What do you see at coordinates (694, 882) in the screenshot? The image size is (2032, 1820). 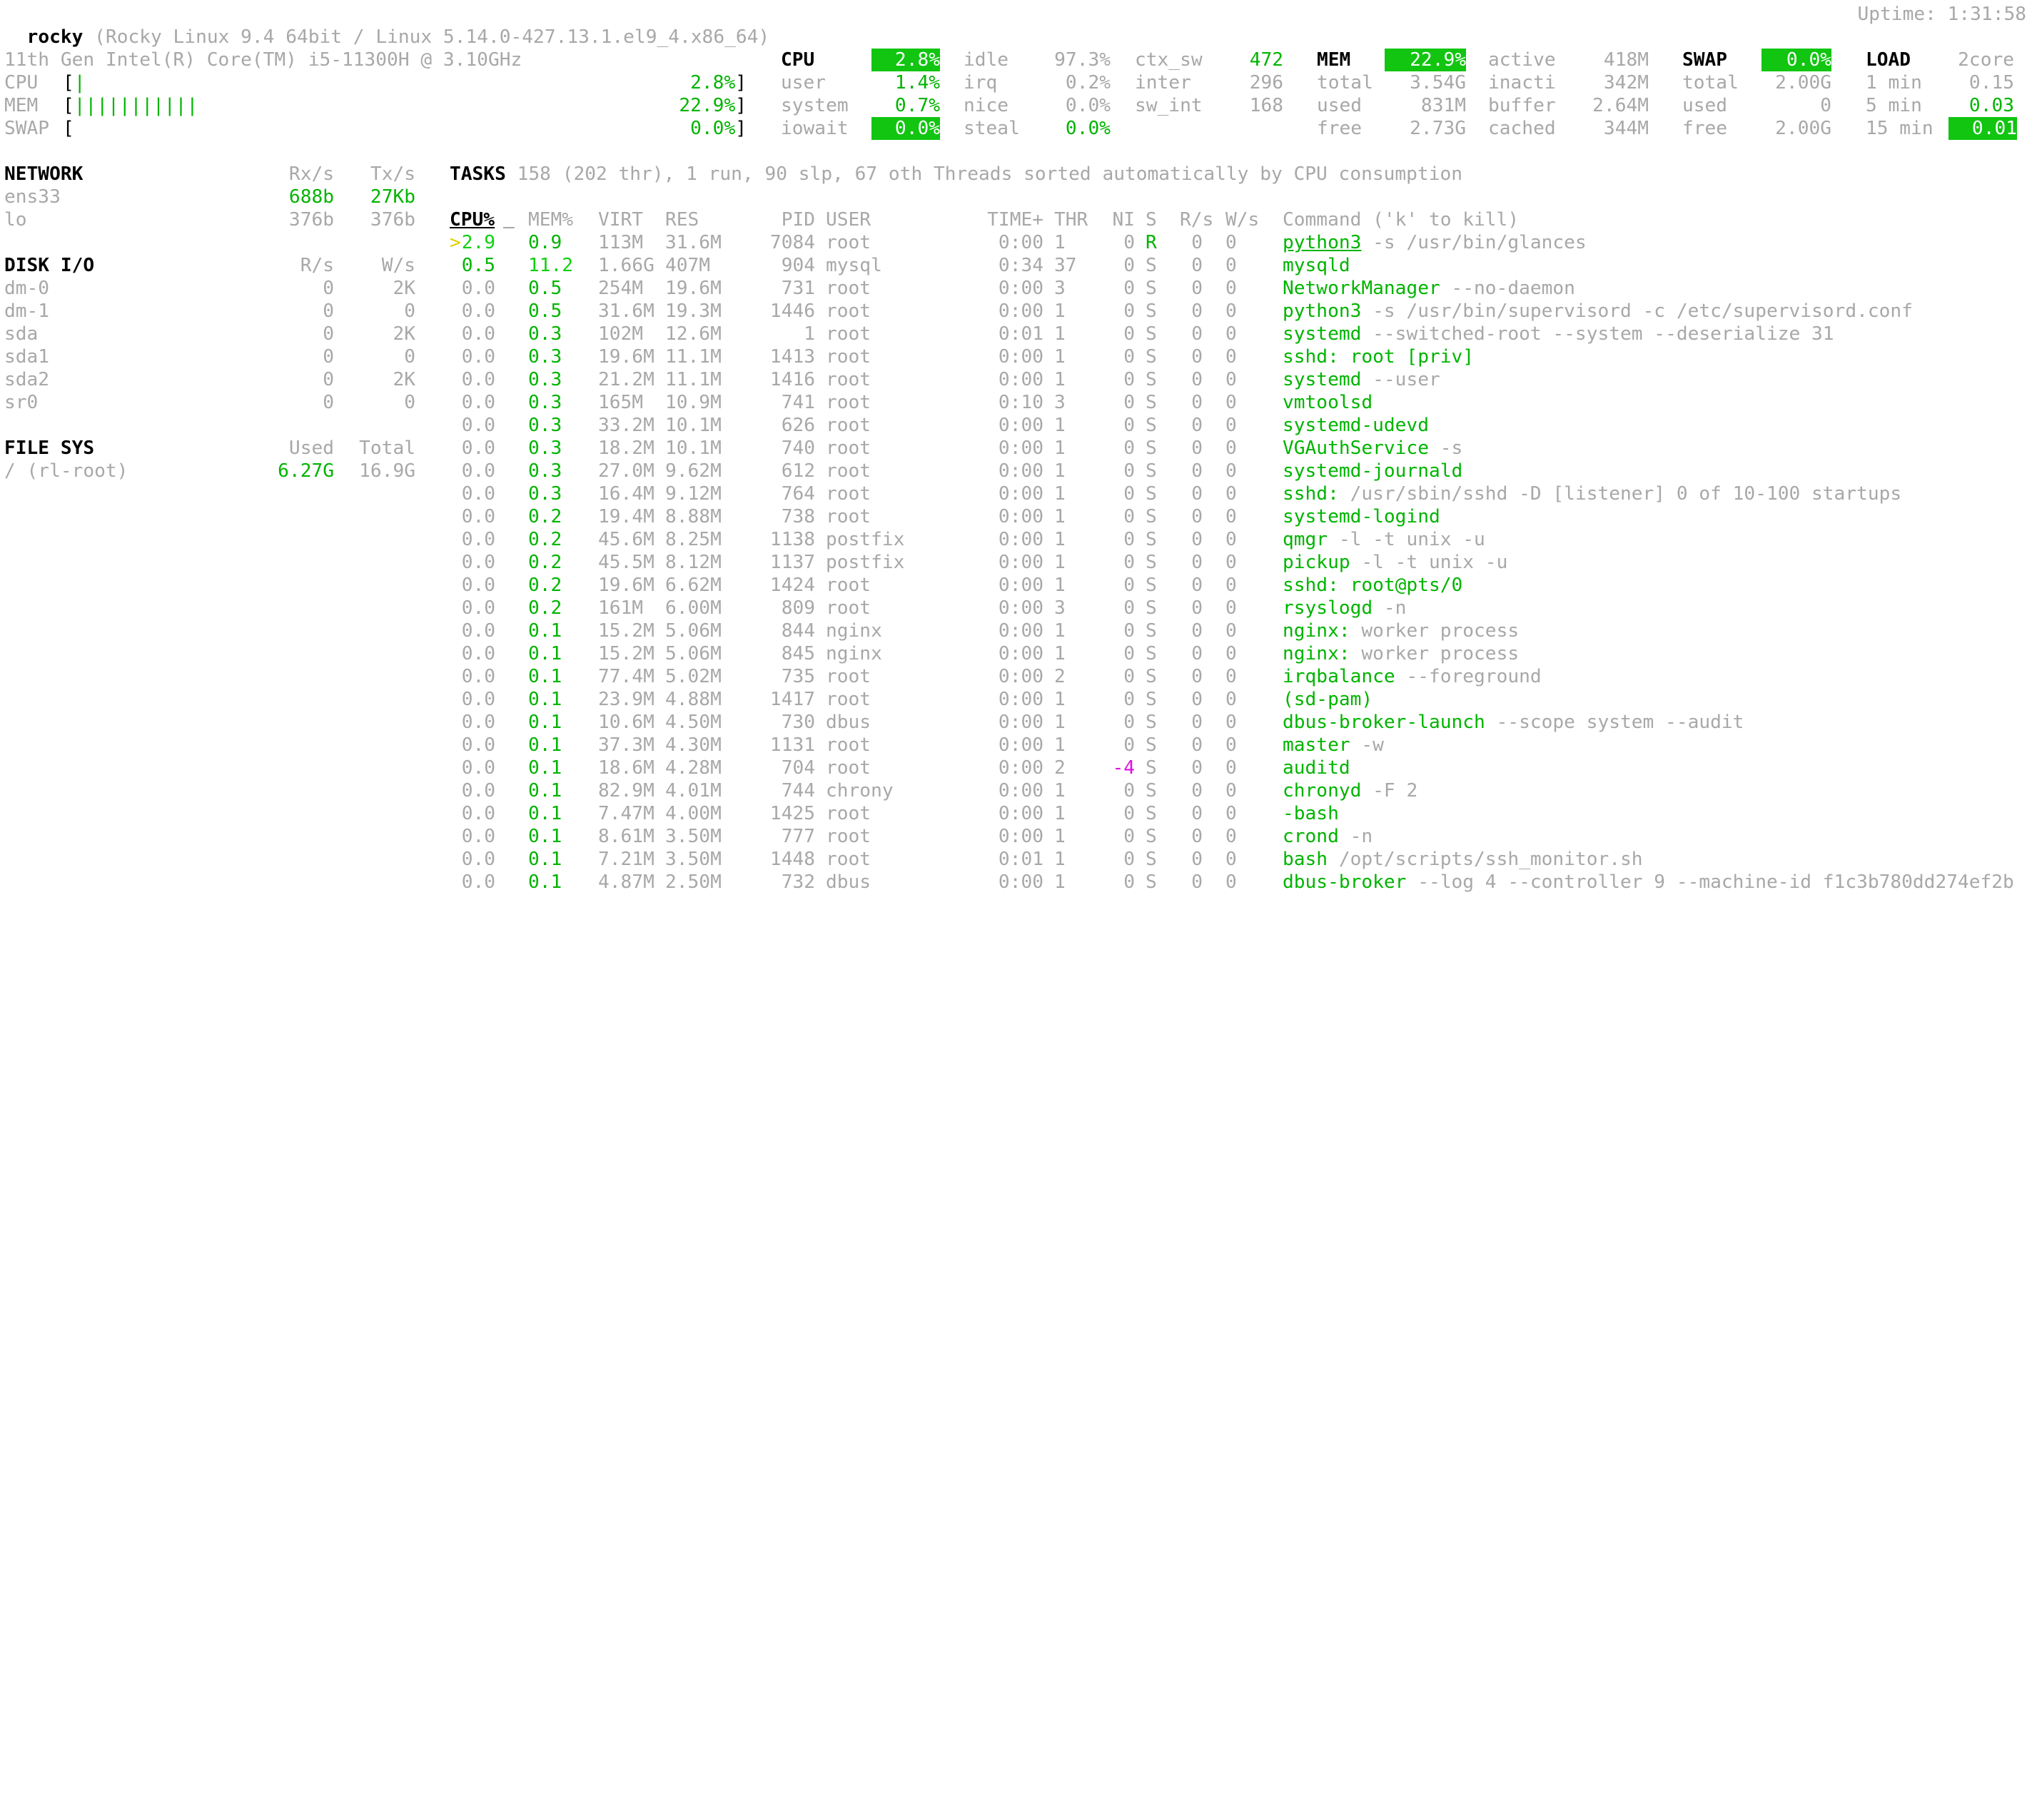 I see `process-res: 2.50M` at bounding box center [694, 882].